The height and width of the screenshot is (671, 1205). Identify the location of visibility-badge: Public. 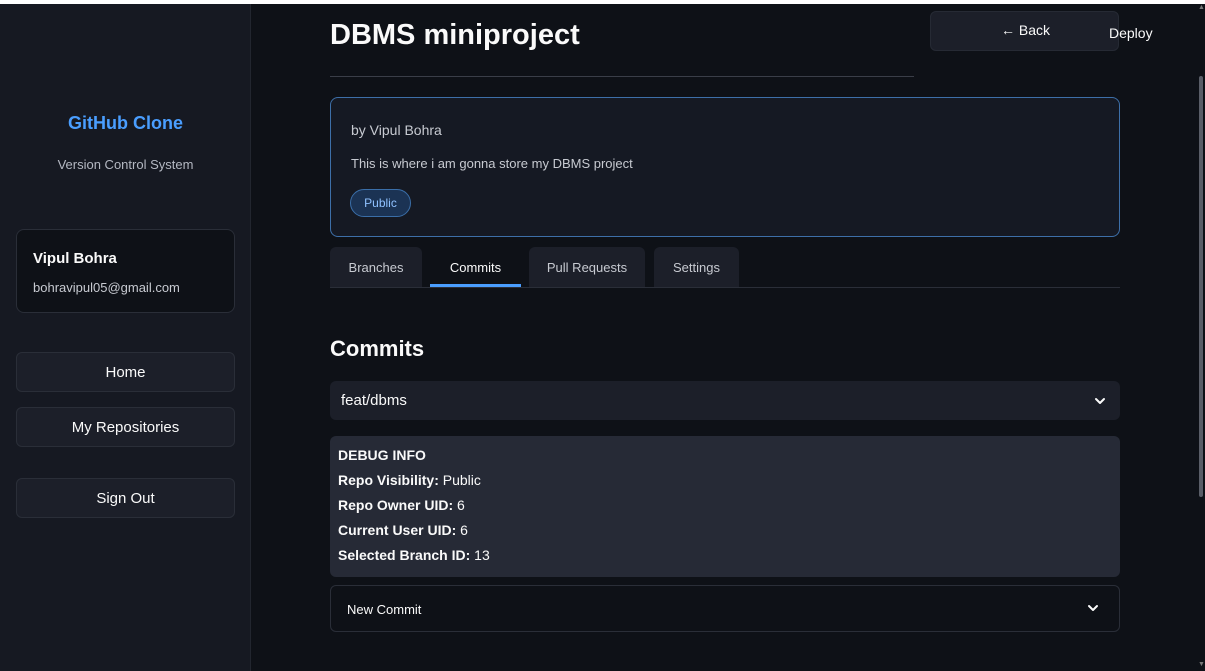
(380, 203).